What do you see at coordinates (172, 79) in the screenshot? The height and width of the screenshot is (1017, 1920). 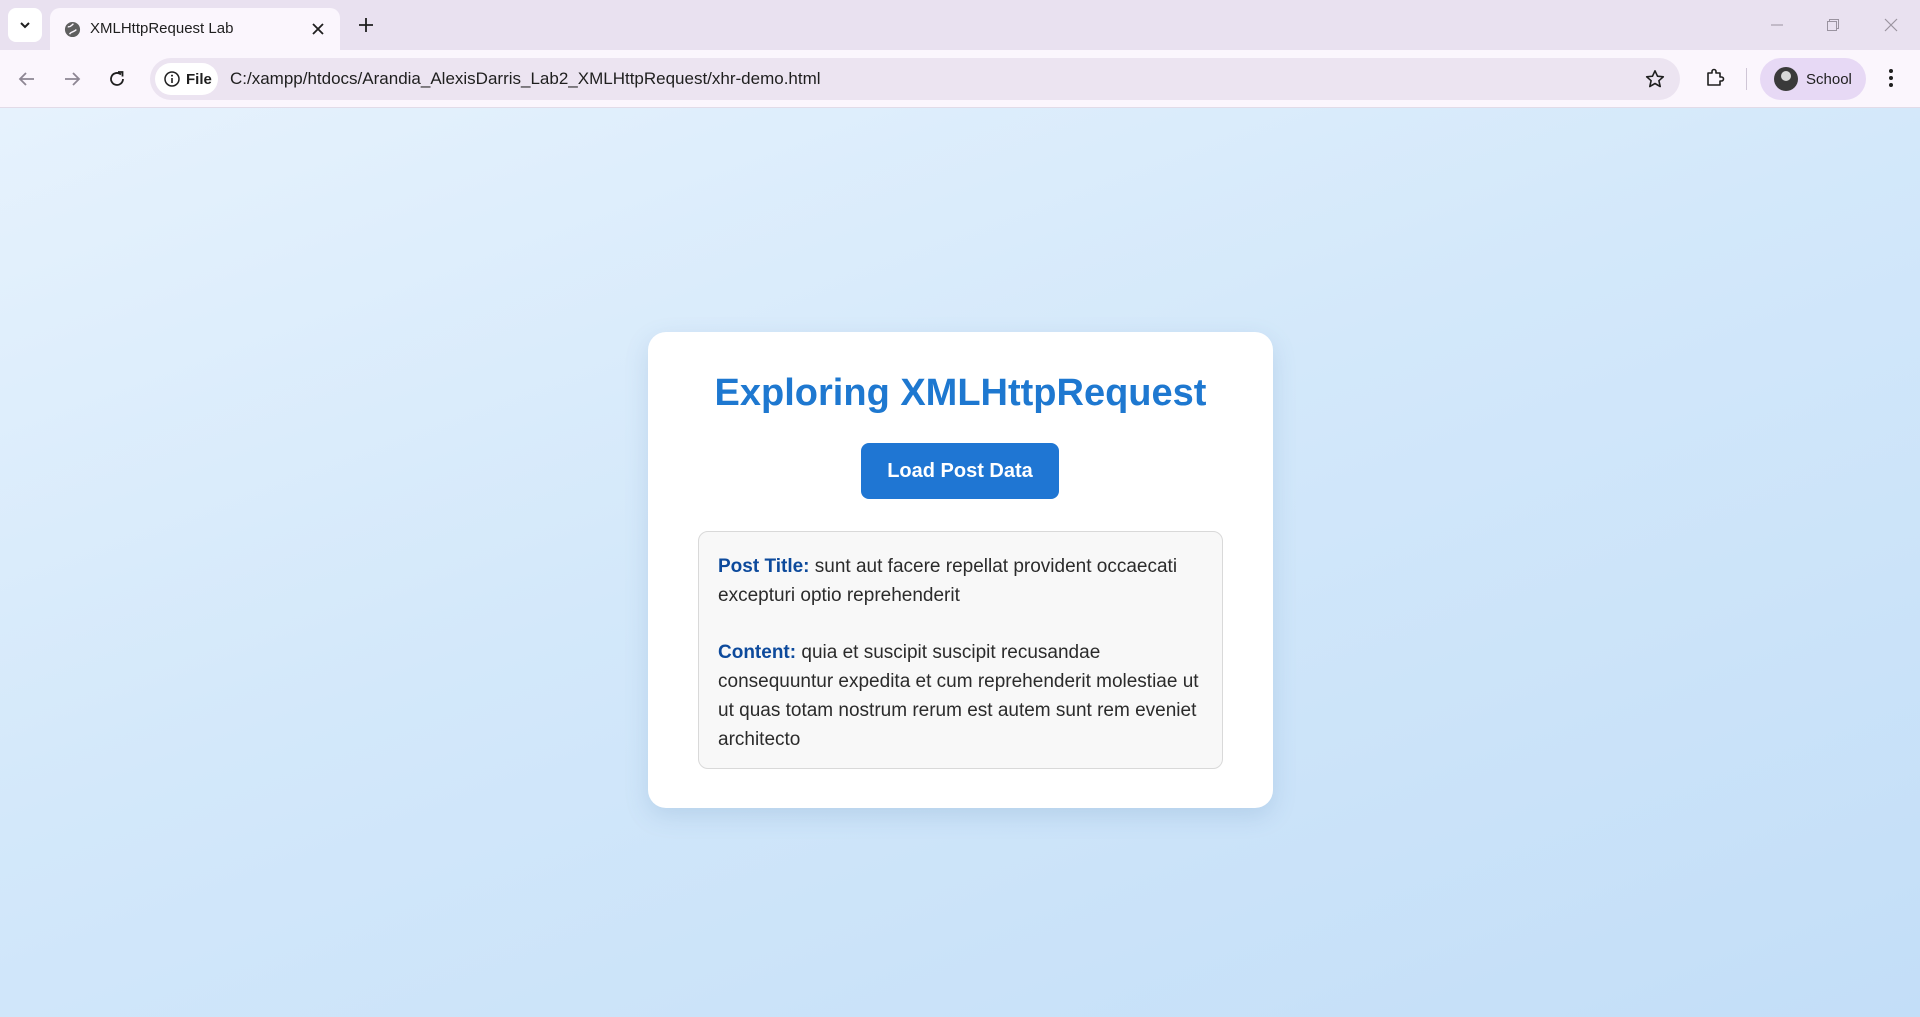 I see `info-icon` at bounding box center [172, 79].